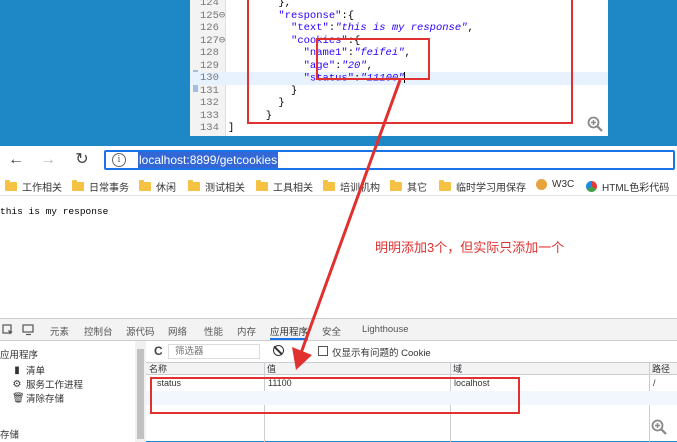 This screenshot has height=442, width=677. What do you see at coordinates (289, 332) in the screenshot?
I see `tab-application: 应用程序` at bounding box center [289, 332].